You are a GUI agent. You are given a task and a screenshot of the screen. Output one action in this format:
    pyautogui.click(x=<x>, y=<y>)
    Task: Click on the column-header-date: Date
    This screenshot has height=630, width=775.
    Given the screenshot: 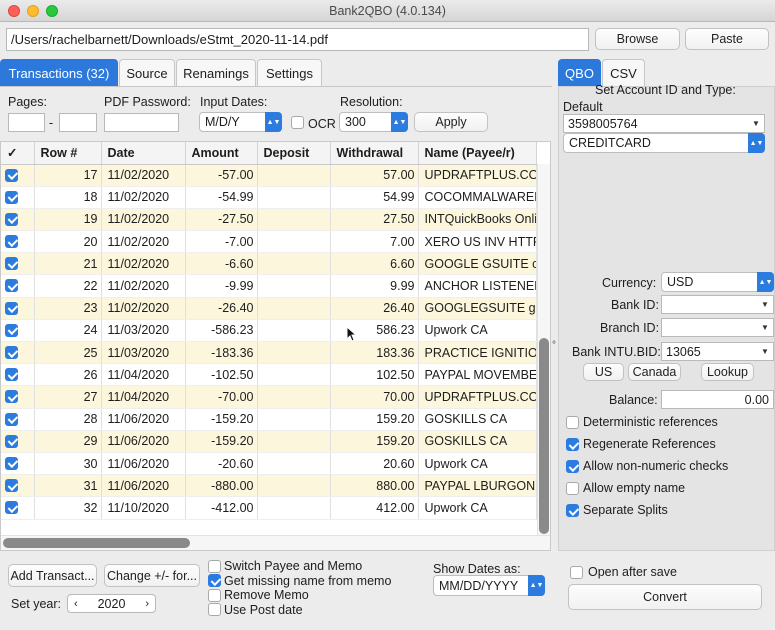 What is the action you would take?
    pyautogui.click(x=143, y=153)
    